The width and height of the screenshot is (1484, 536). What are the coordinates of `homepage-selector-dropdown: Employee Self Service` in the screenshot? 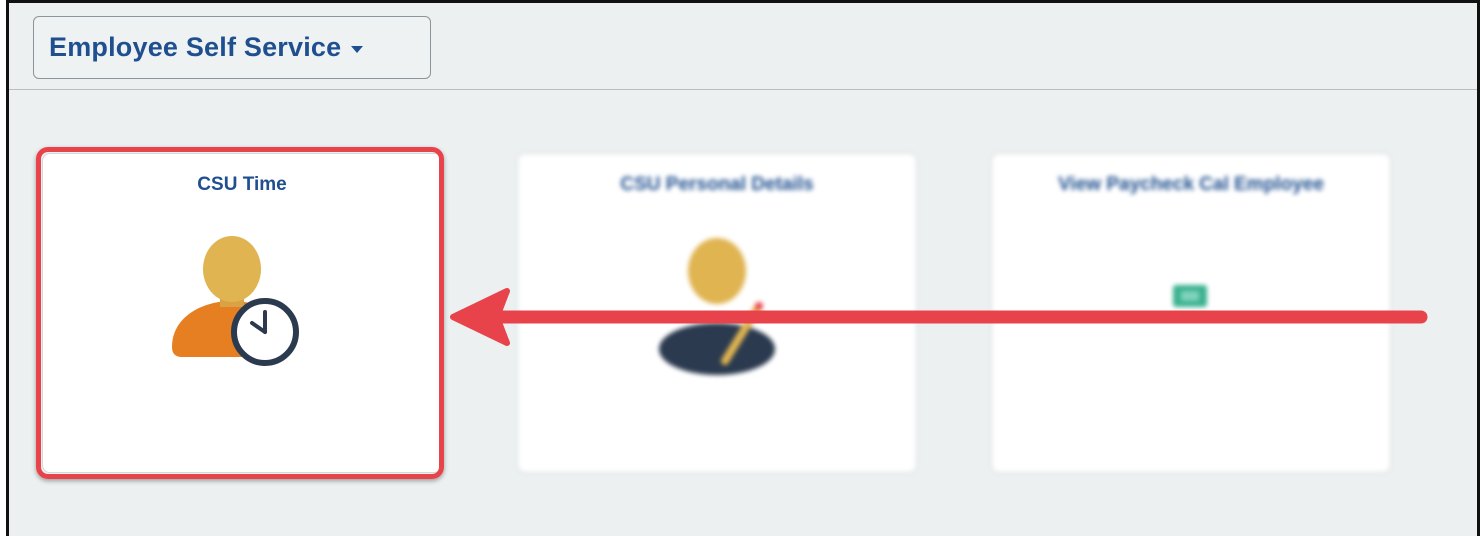 It's located at (232, 47).